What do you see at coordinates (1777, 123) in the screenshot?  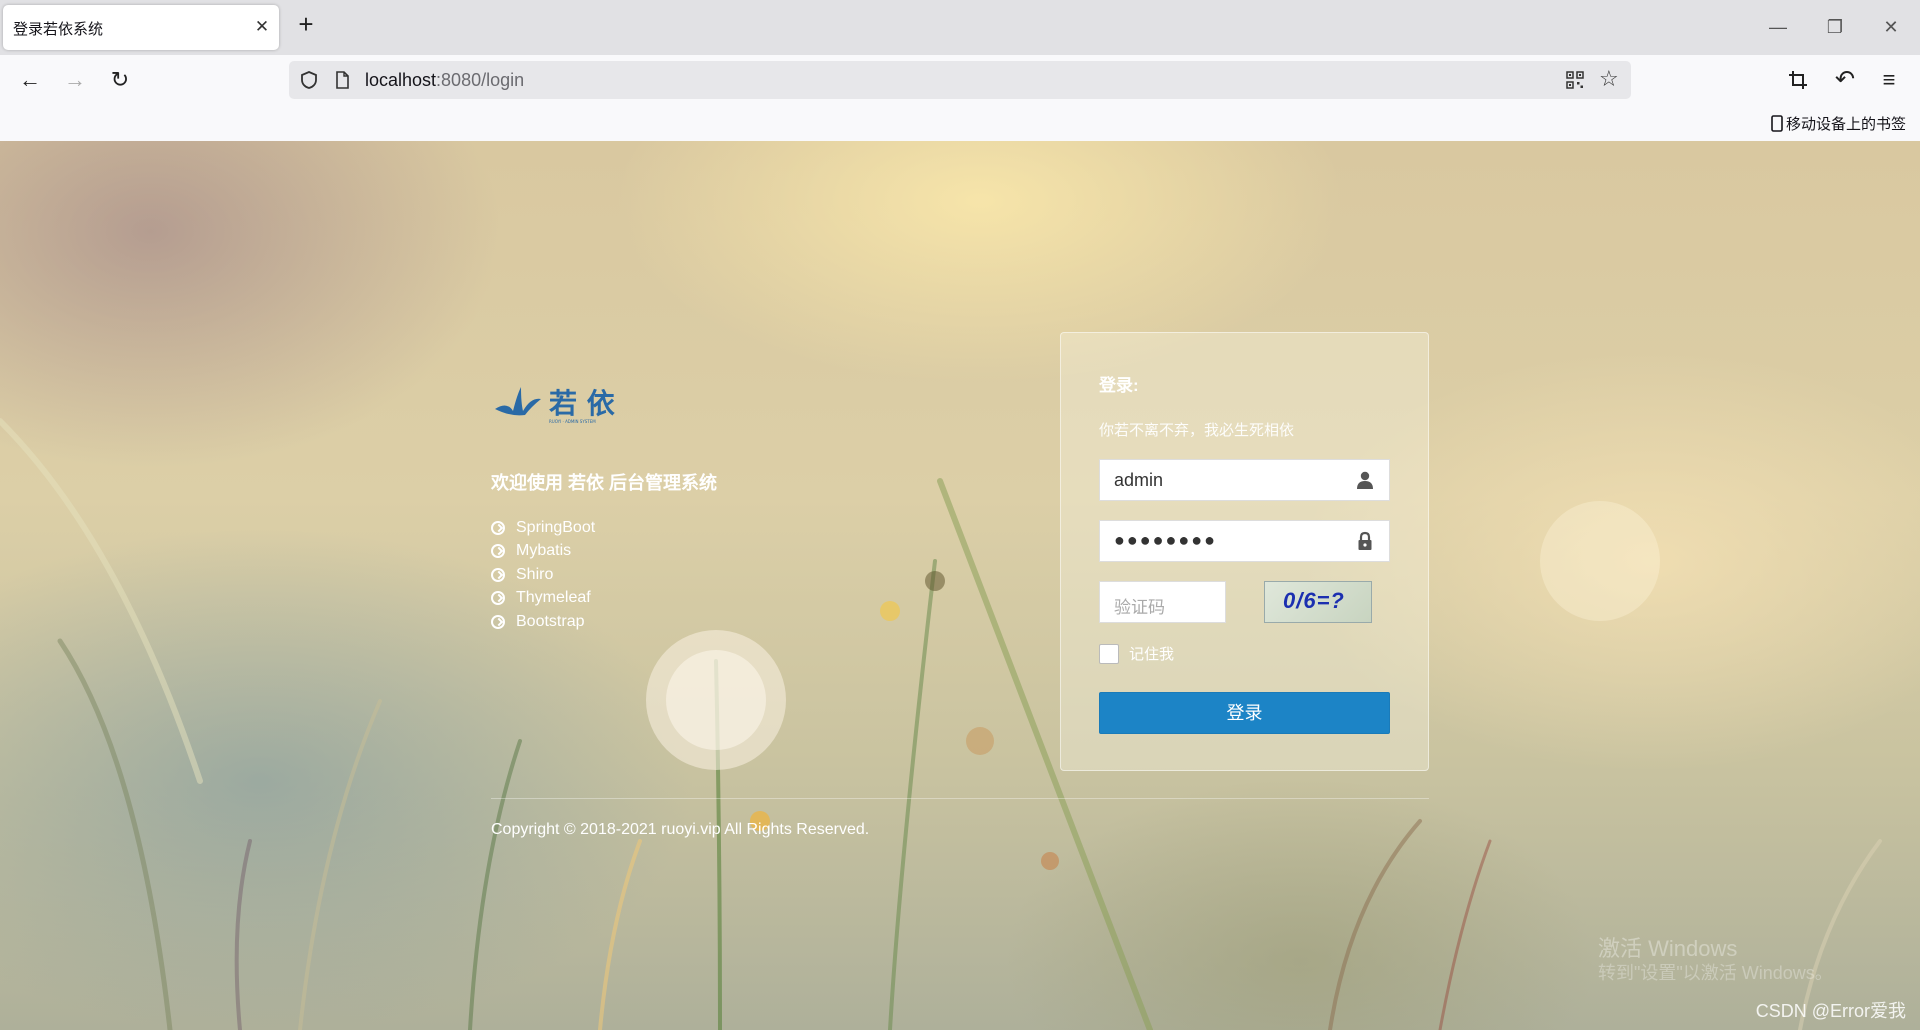 I see `mobile-device-icon` at bounding box center [1777, 123].